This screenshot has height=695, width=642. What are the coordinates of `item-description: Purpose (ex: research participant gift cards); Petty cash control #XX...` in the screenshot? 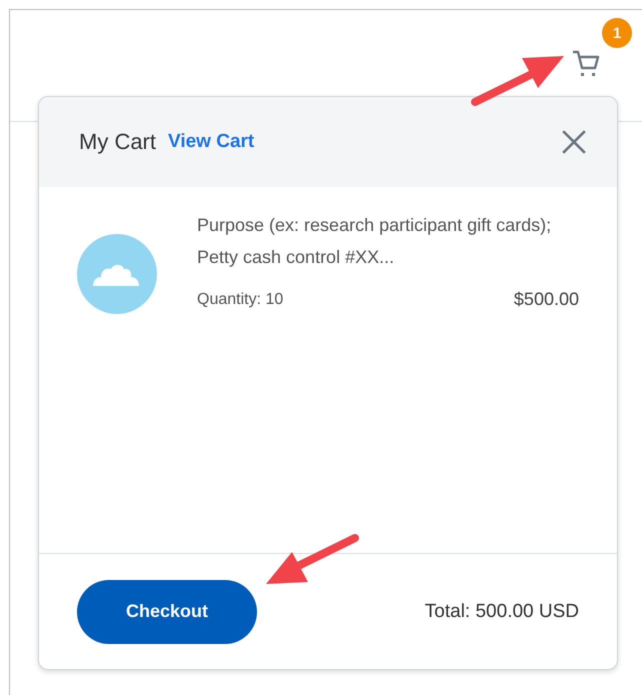 It's located at (374, 241).